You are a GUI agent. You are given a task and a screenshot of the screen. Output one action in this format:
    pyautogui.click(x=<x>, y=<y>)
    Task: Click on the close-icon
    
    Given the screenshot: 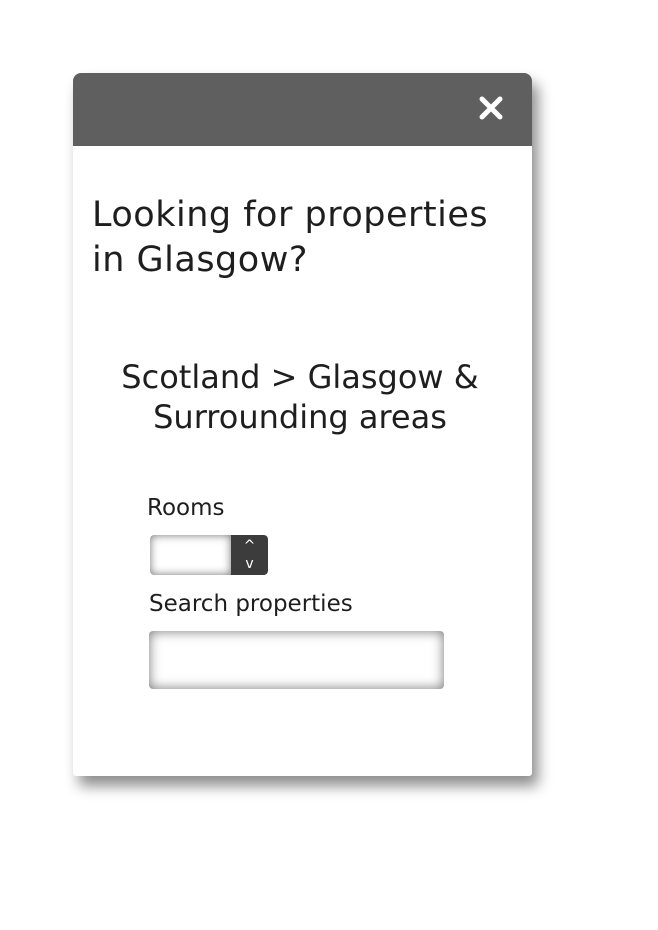 What is the action you would take?
    pyautogui.click(x=491, y=108)
    